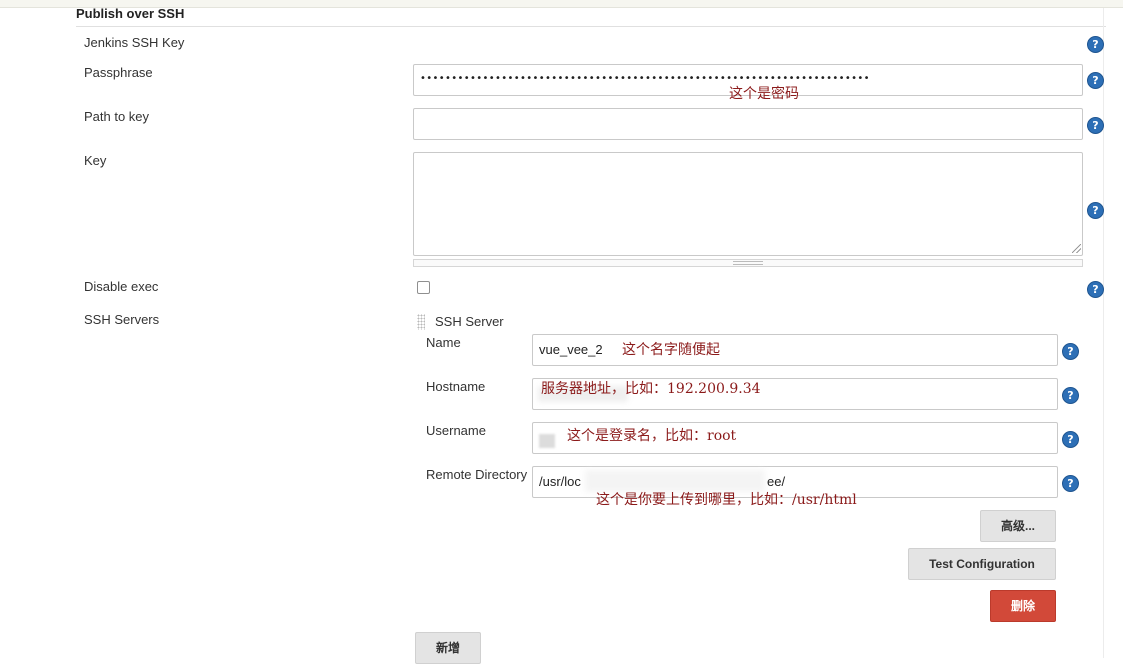 This screenshot has width=1123, height=664. What do you see at coordinates (795, 350) in the screenshot?
I see `name-input` at bounding box center [795, 350].